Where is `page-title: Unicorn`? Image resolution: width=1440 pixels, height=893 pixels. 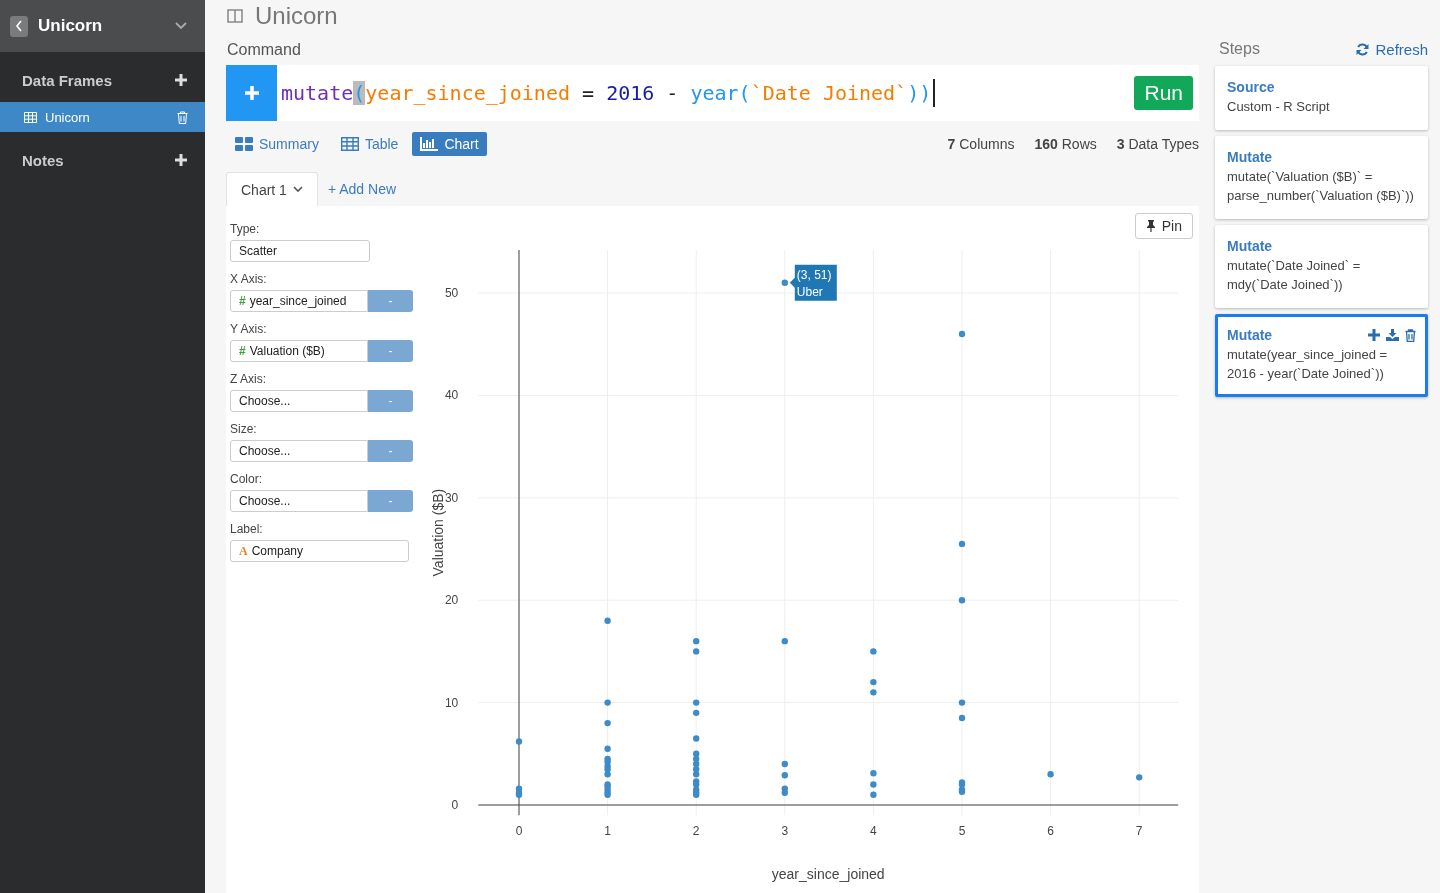 page-title: Unicorn is located at coordinates (296, 16).